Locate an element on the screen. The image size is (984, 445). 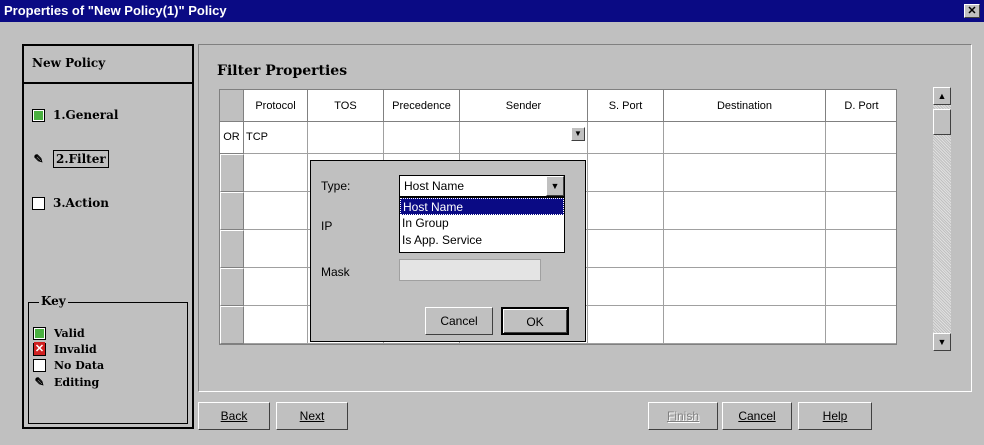
key-editing-label: Editing is located at coordinates (77, 382).